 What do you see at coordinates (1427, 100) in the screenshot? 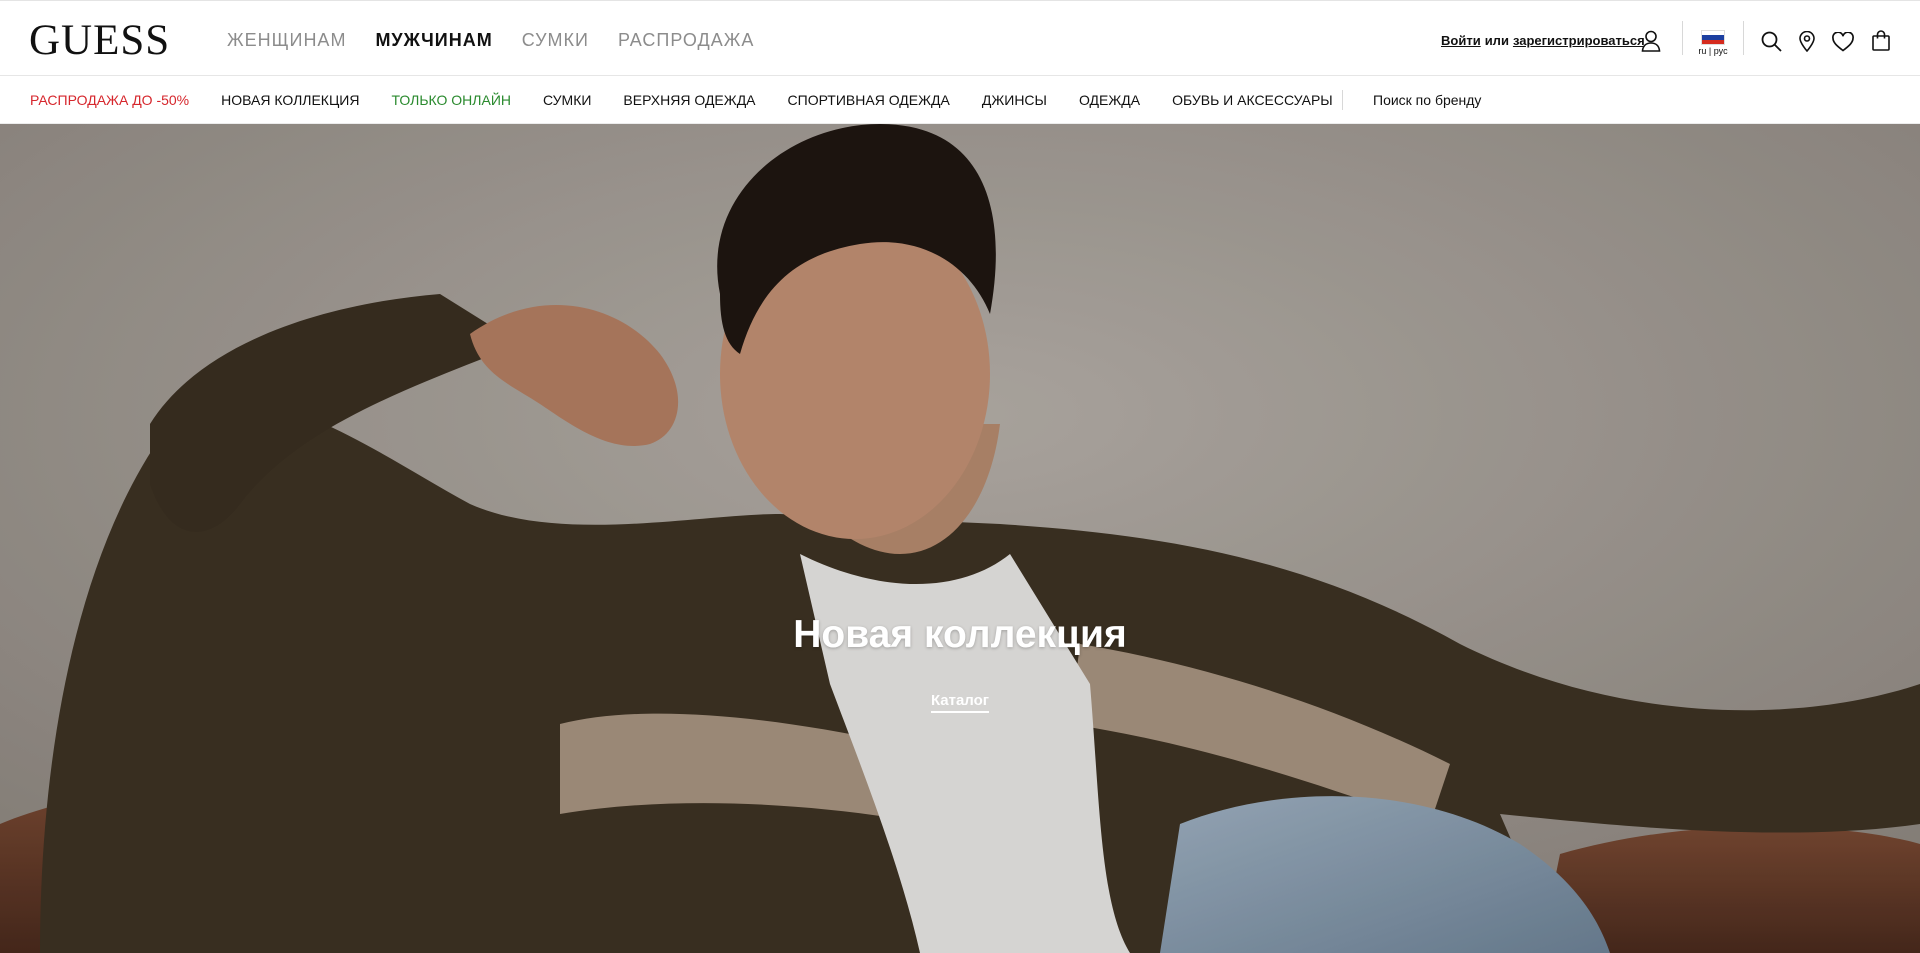
I see `brand-search-link: Поиск по бренду` at bounding box center [1427, 100].